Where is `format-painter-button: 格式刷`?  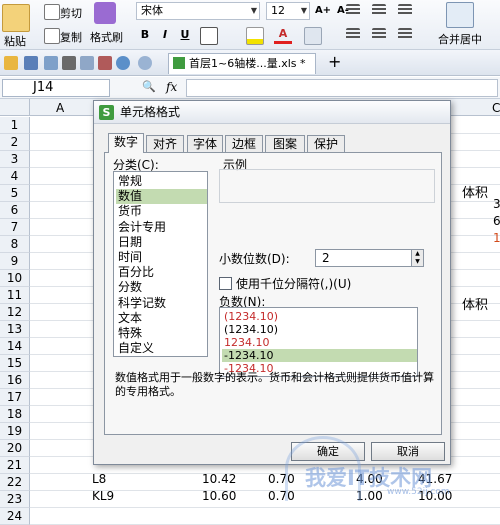
format-painter-button: 格式刷 is located at coordinates (106, 37).